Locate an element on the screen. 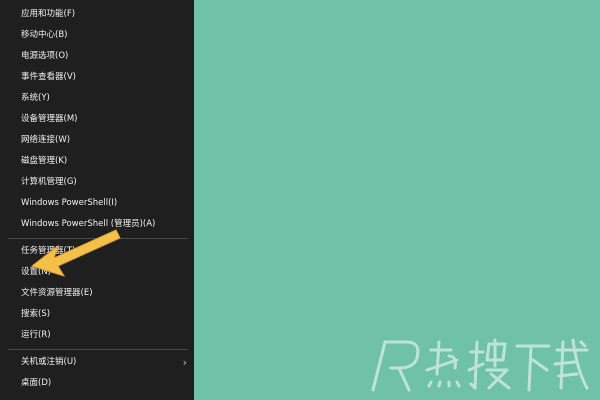  menu-item-disk-management: 磁盘管理(K) is located at coordinates (97, 161).